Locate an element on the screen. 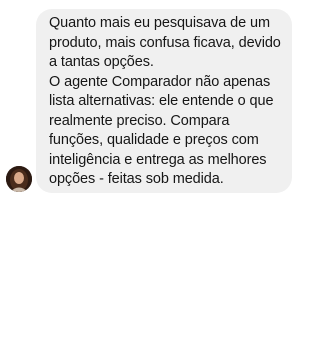 This screenshot has height=340, width=320. avatar is located at coordinates (19, 179).